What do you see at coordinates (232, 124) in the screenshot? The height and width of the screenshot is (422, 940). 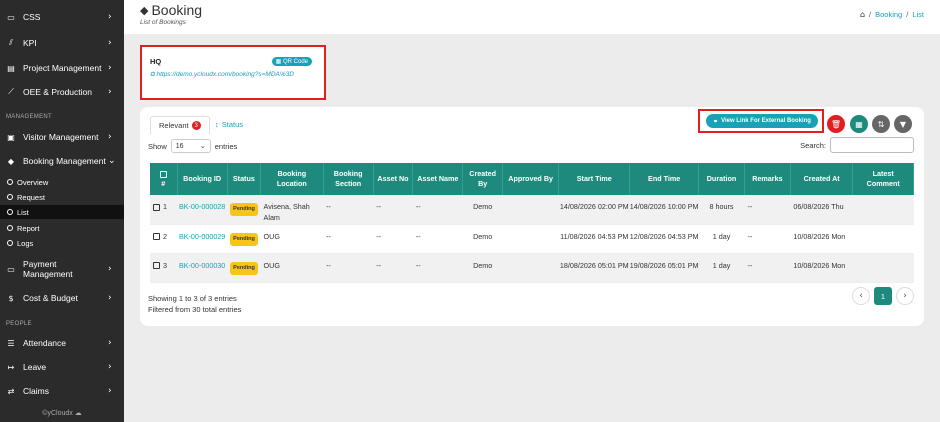 I see `tab-status-label: Status` at bounding box center [232, 124].